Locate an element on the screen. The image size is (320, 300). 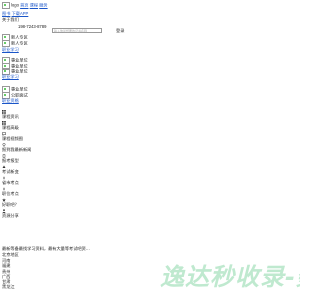
logo-image is located at coordinates (6, 5).